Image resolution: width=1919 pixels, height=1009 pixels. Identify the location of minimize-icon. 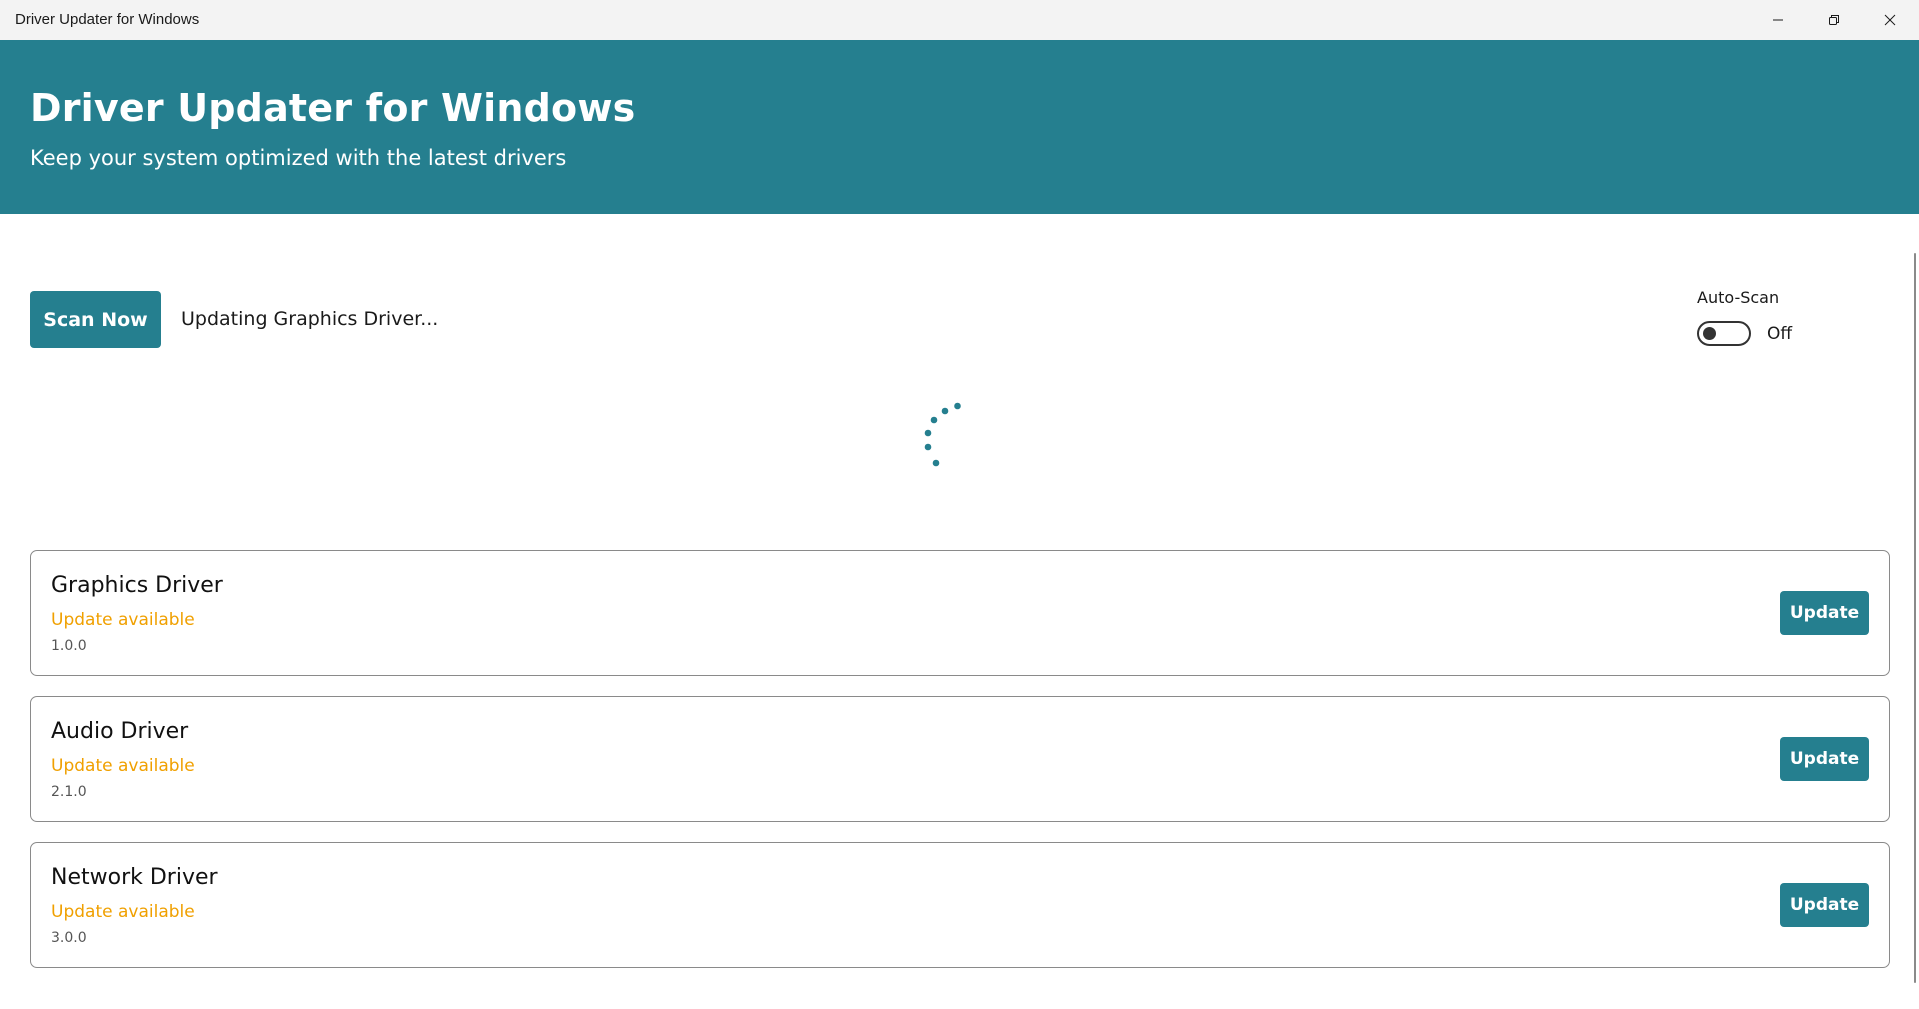
(1778, 20).